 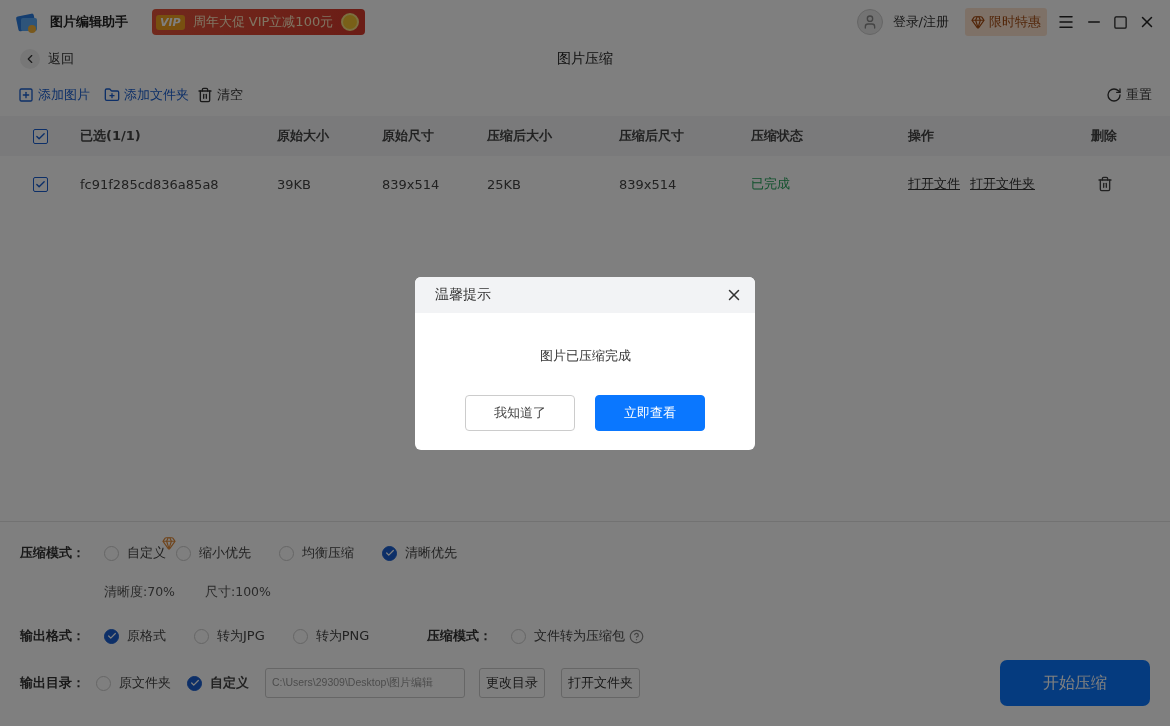 I want to click on page-title: 图片压缩, so click(x=585, y=59).